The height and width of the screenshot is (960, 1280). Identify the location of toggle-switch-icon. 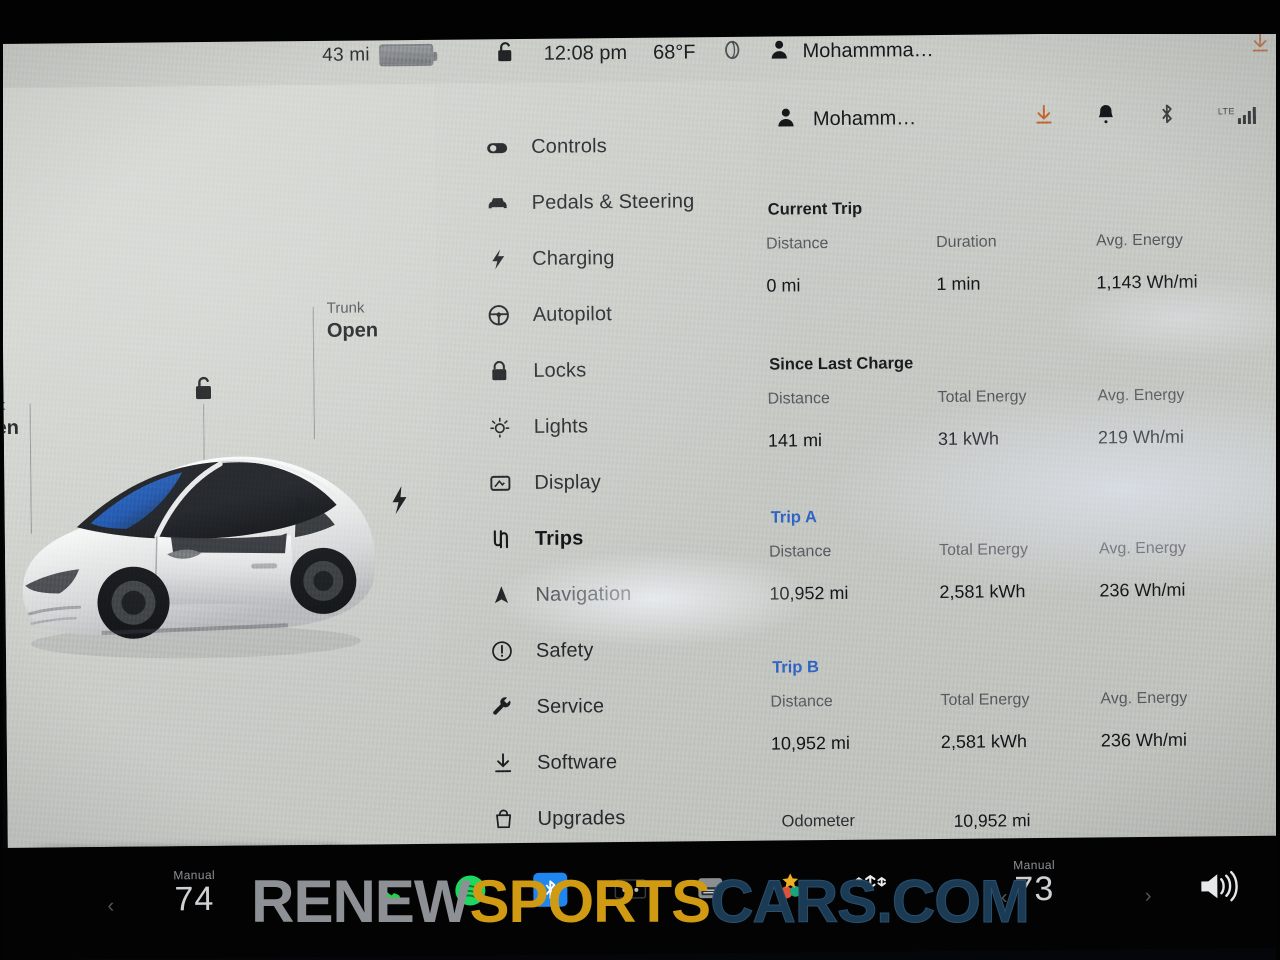
(497, 147).